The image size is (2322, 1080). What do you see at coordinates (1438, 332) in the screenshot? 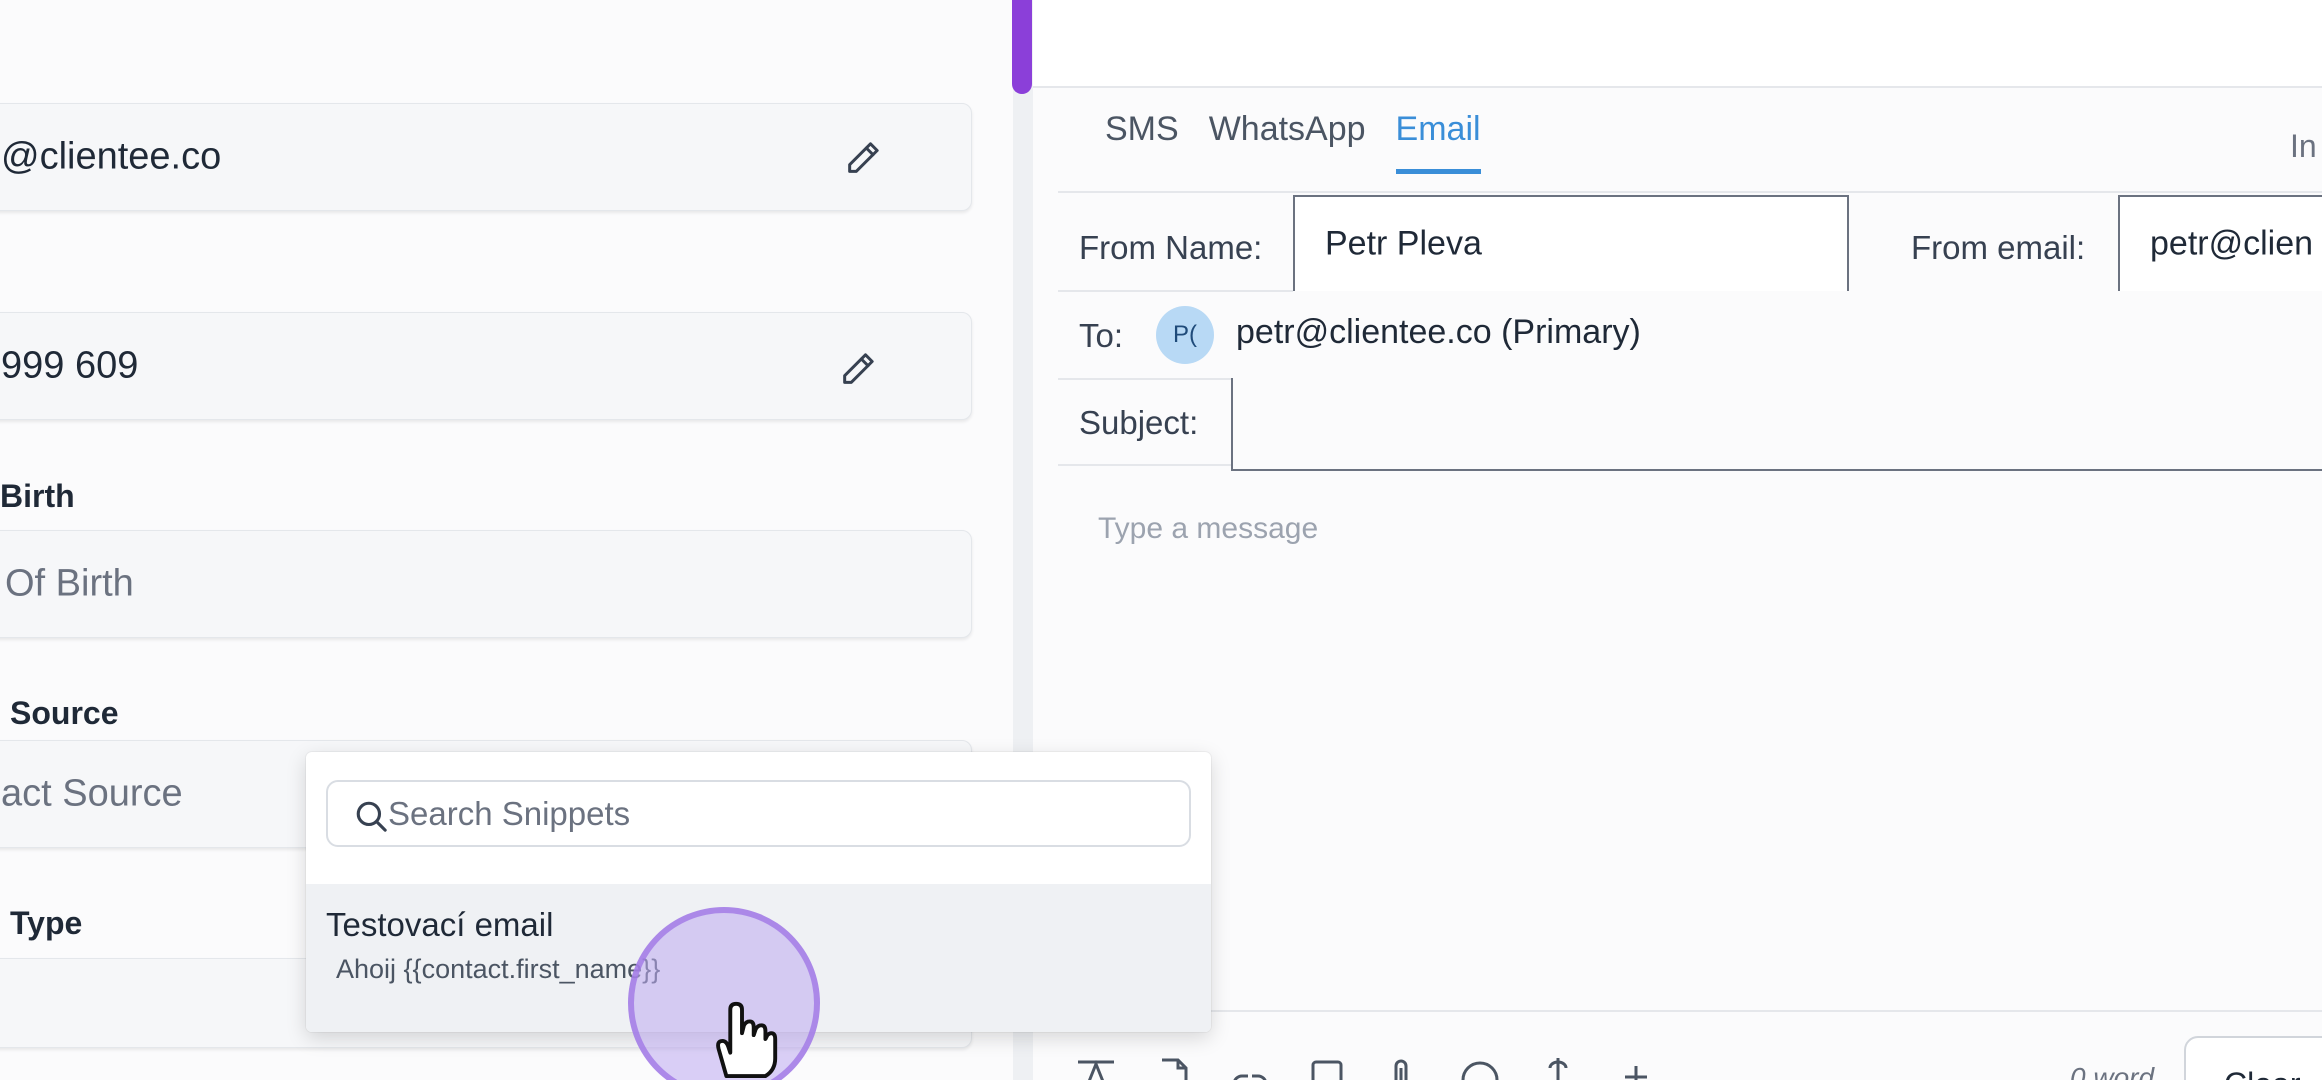
I see `recipient-email: petr@clientee.co (Primary)` at bounding box center [1438, 332].